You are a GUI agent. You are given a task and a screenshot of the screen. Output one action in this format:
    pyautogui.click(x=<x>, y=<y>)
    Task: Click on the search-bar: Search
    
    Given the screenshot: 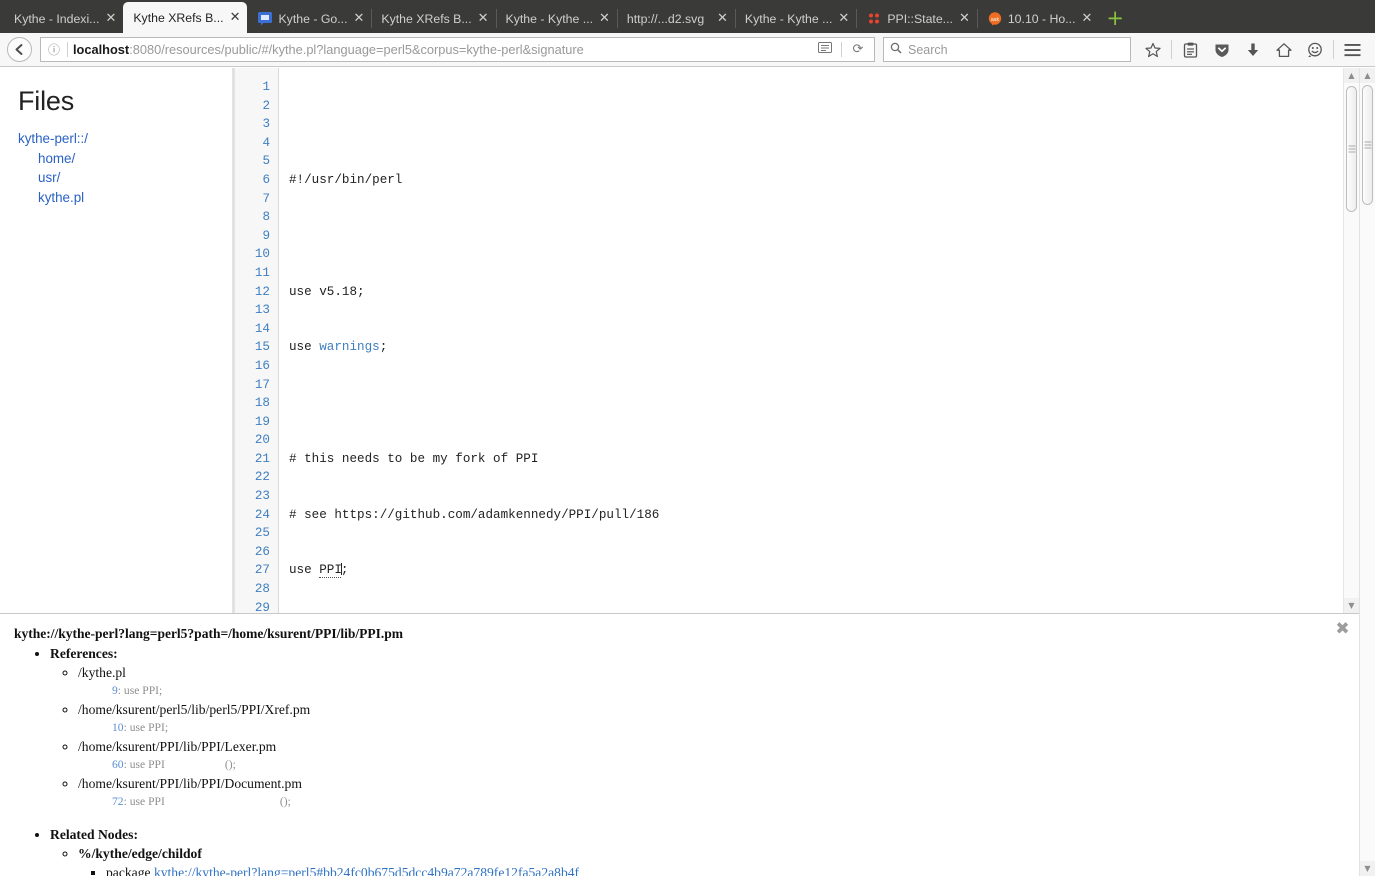 What is the action you would take?
    pyautogui.click(x=1007, y=49)
    